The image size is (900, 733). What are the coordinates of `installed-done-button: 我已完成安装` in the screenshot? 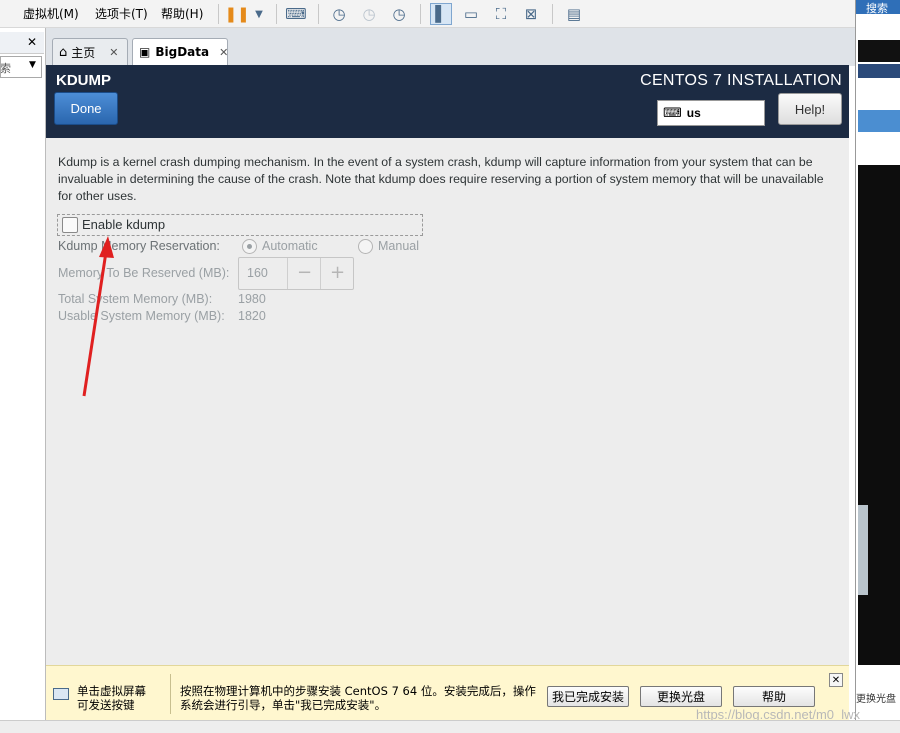 It's located at (588, 696).